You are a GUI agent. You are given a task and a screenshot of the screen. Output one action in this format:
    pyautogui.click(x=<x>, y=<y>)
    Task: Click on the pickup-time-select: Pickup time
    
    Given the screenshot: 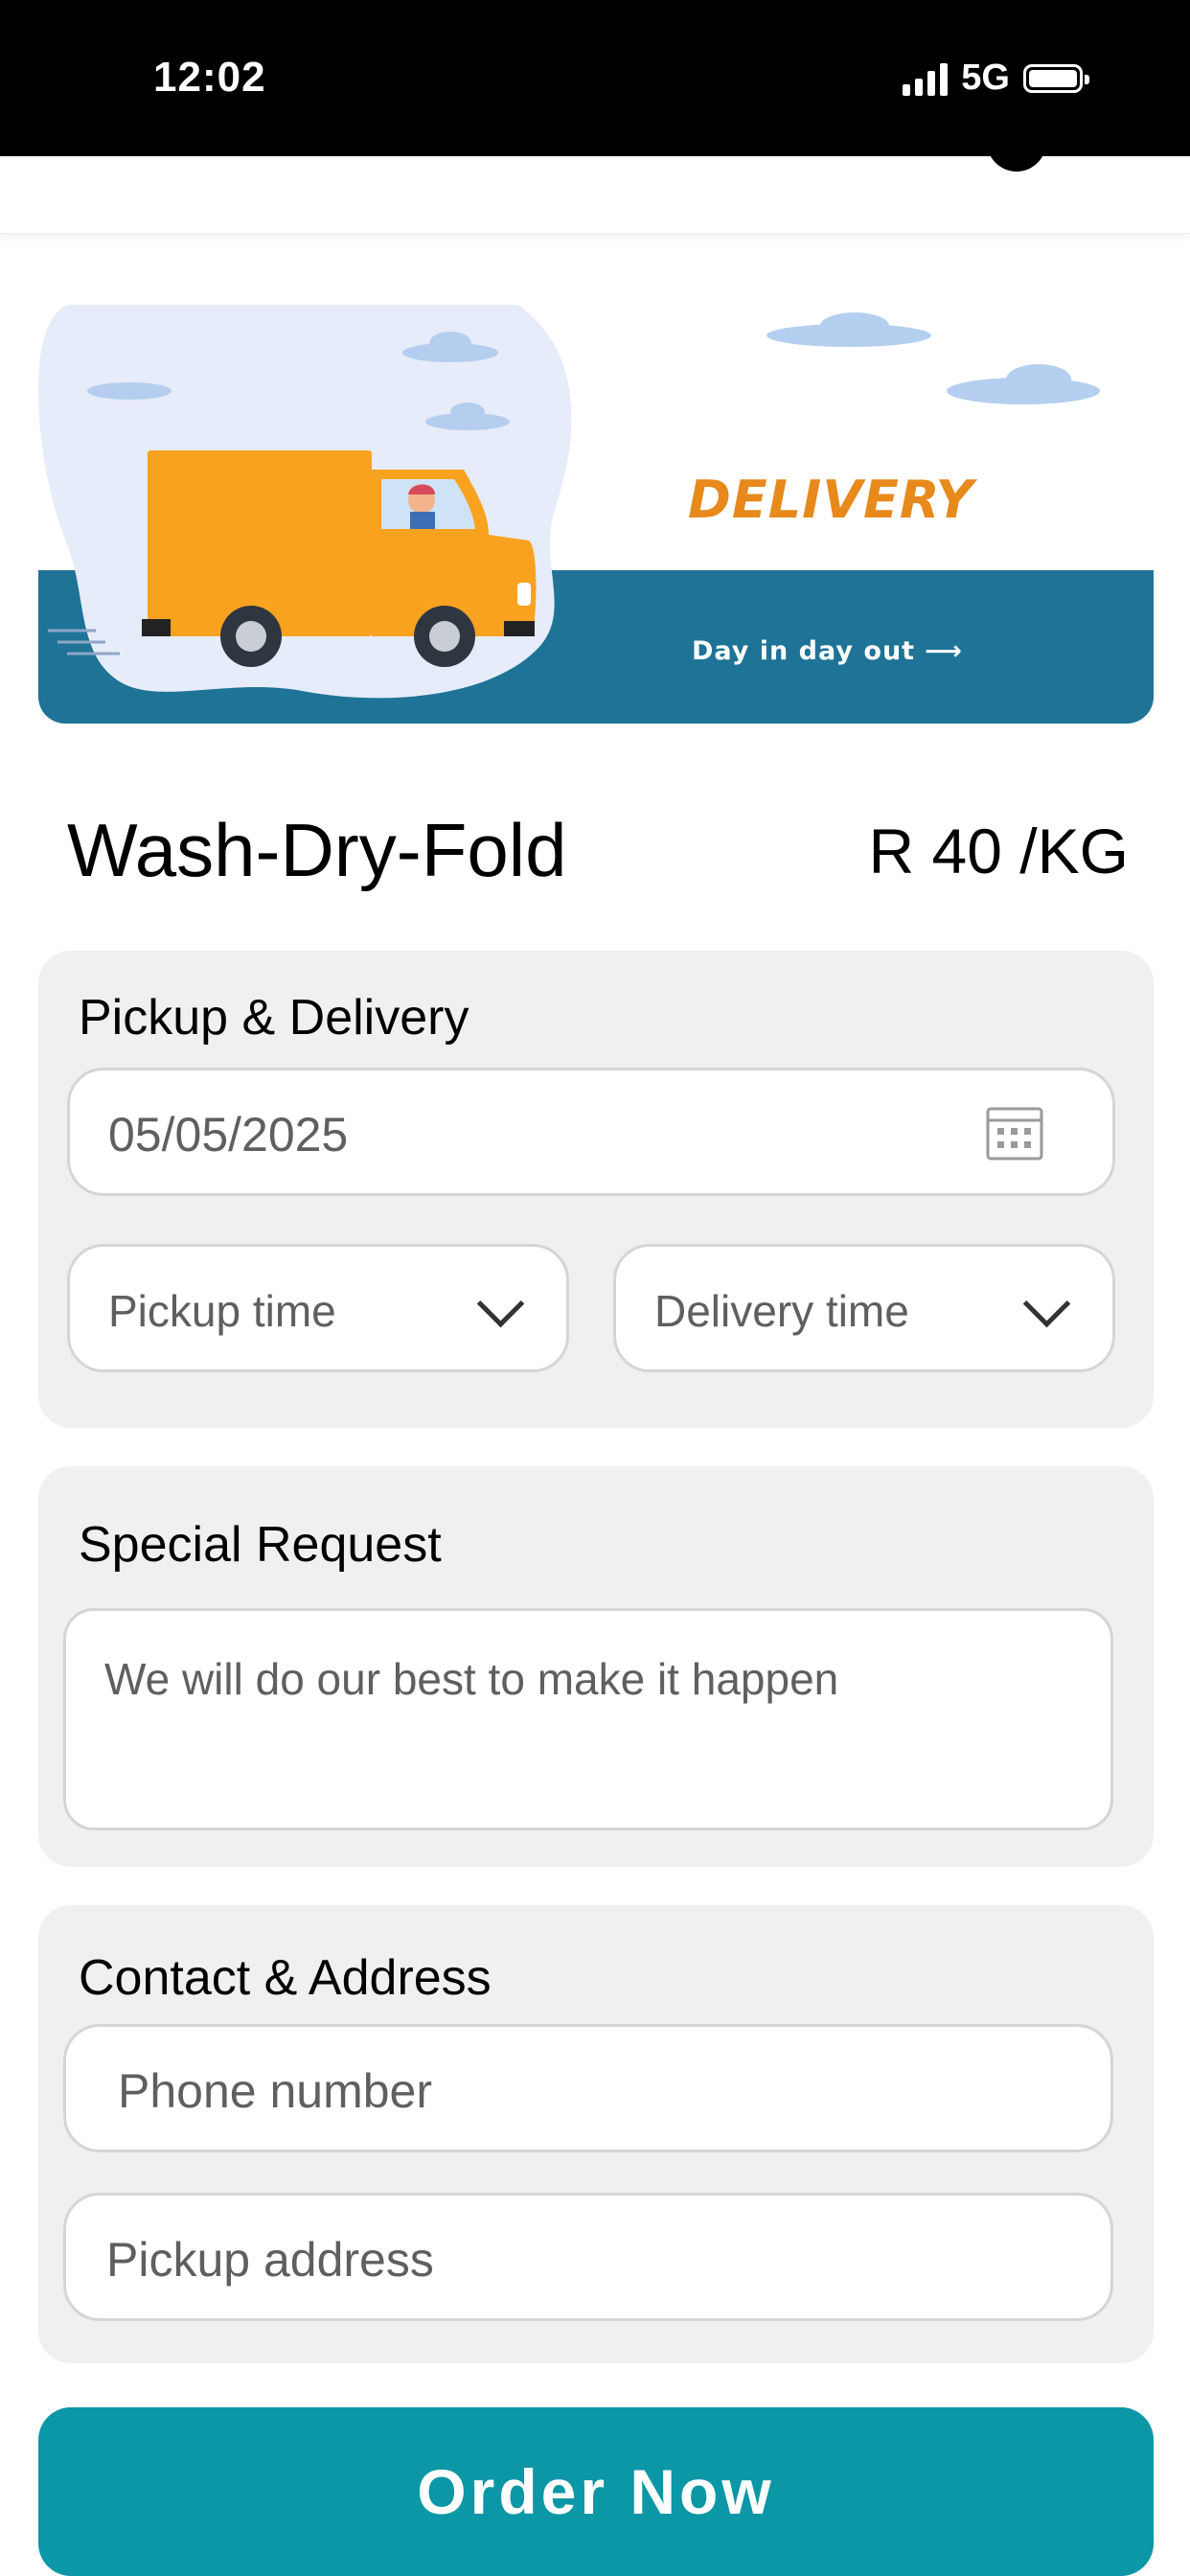 What is the action you would take?
    pyautogui.click(x=318, y=1308)
    